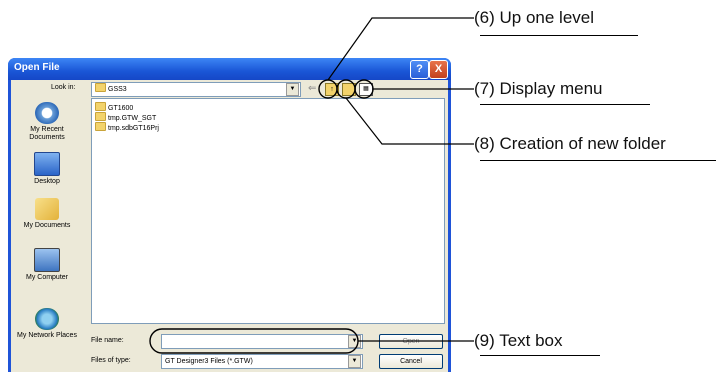 Image resolution: width=720 pixels, height=376 pixels. What do you see at coordinates (538, 88) in the screenshot?
I see `annotation-display-menu: (7) Display menu` at bounding box center [538, 88].